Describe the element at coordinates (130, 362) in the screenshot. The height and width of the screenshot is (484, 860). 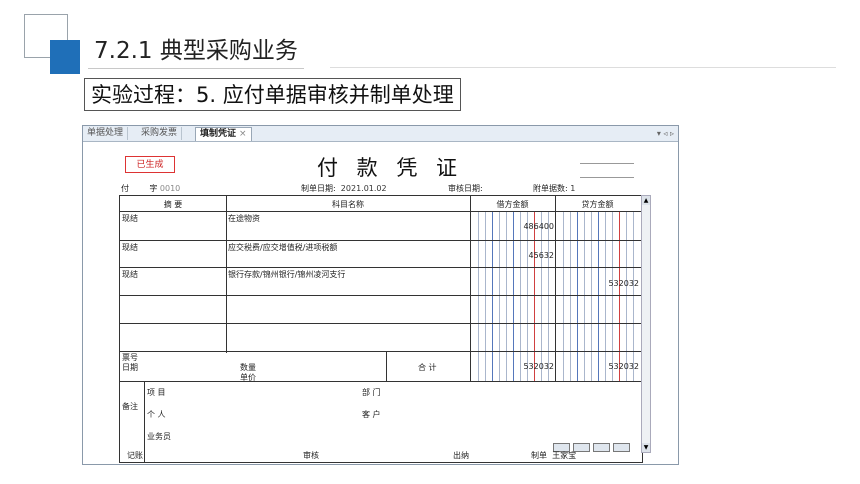
I see `ticket-labels: 票号 日期` at that location.